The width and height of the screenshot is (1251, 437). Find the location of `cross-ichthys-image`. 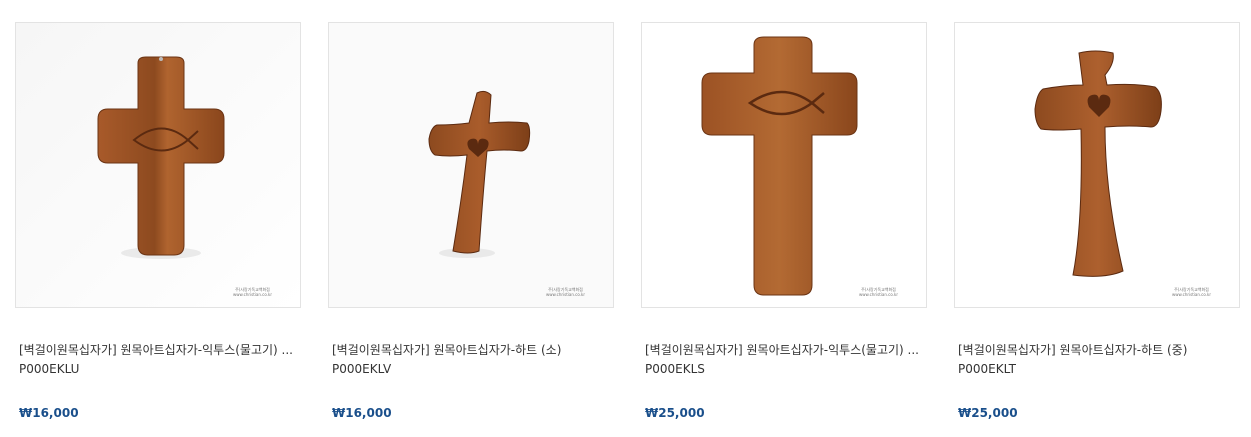

cross-ichthys-image is located at coordinates (158, 165).